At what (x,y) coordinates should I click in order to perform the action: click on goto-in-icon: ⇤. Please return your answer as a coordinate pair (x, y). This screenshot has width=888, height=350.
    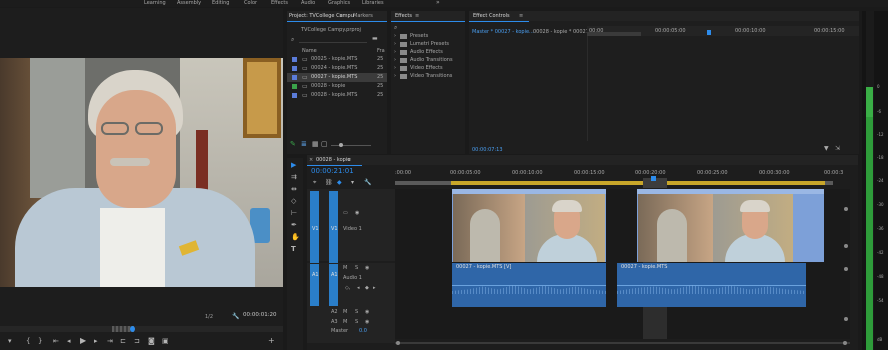
    Looking at the image, I should click on (56, 341).